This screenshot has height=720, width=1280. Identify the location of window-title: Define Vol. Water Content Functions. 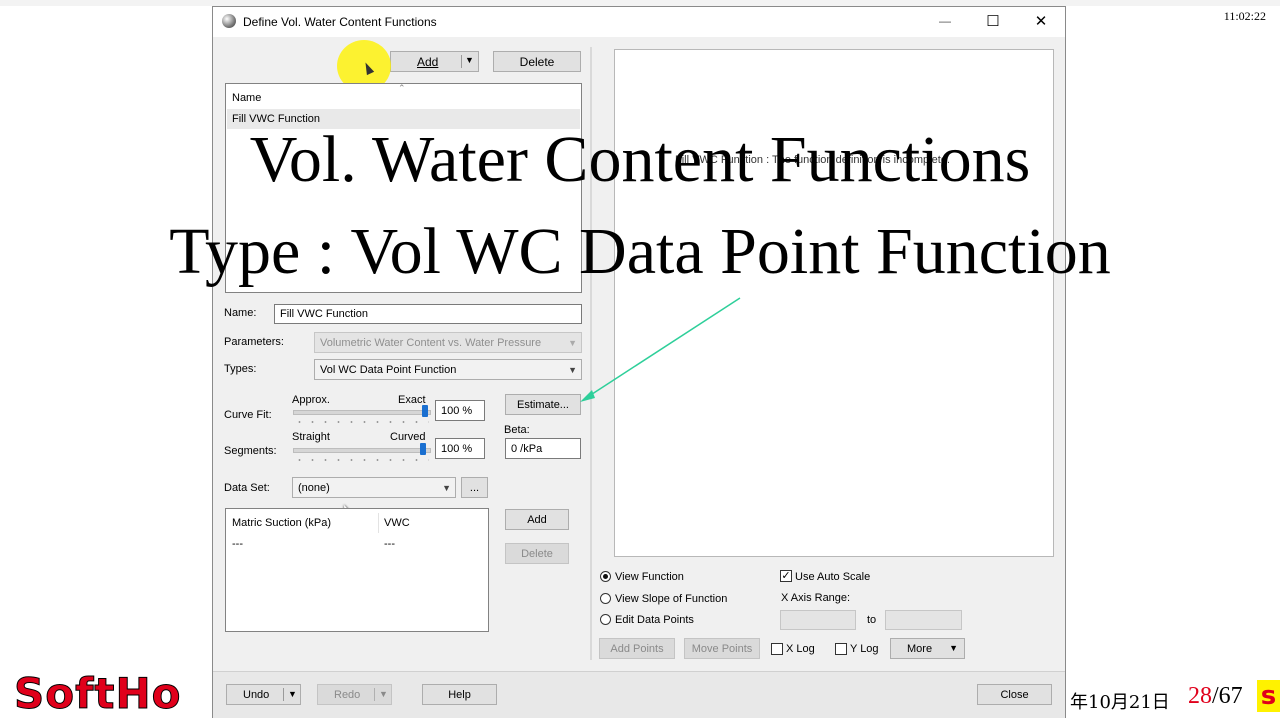
(340, 22).